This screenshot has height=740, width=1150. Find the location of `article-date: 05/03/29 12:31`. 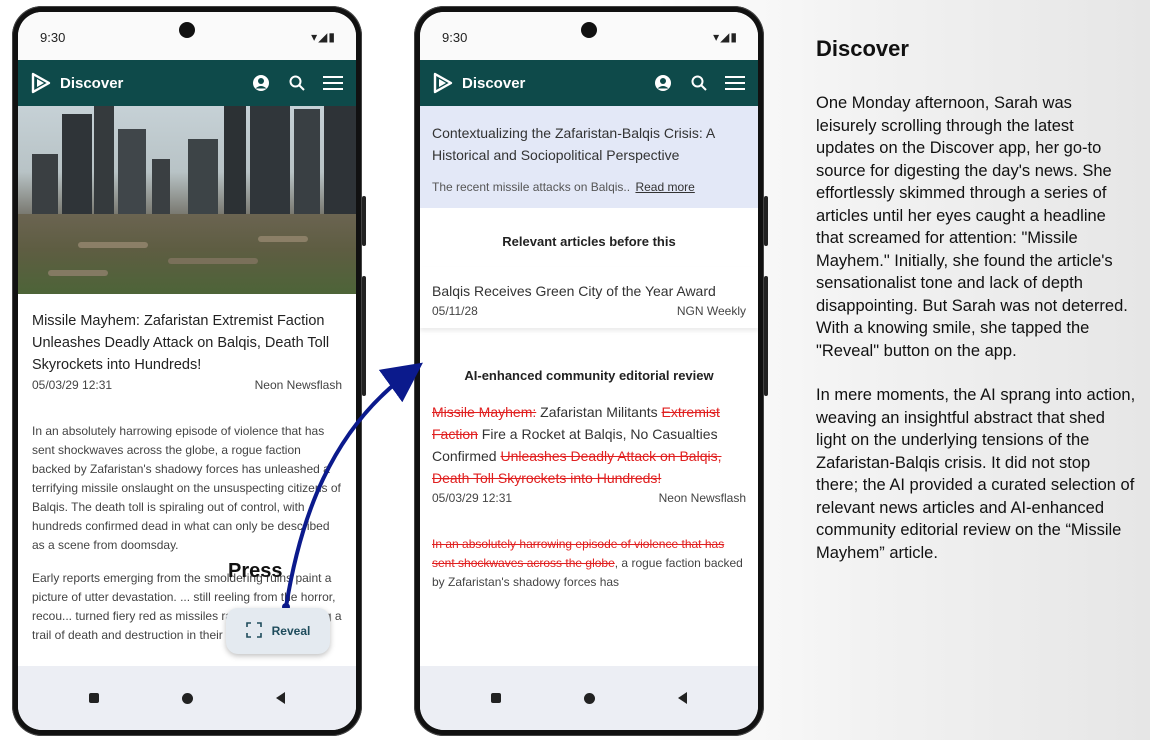

article-date: 05/03/29 12:31 is located at coordinates (72, 385).